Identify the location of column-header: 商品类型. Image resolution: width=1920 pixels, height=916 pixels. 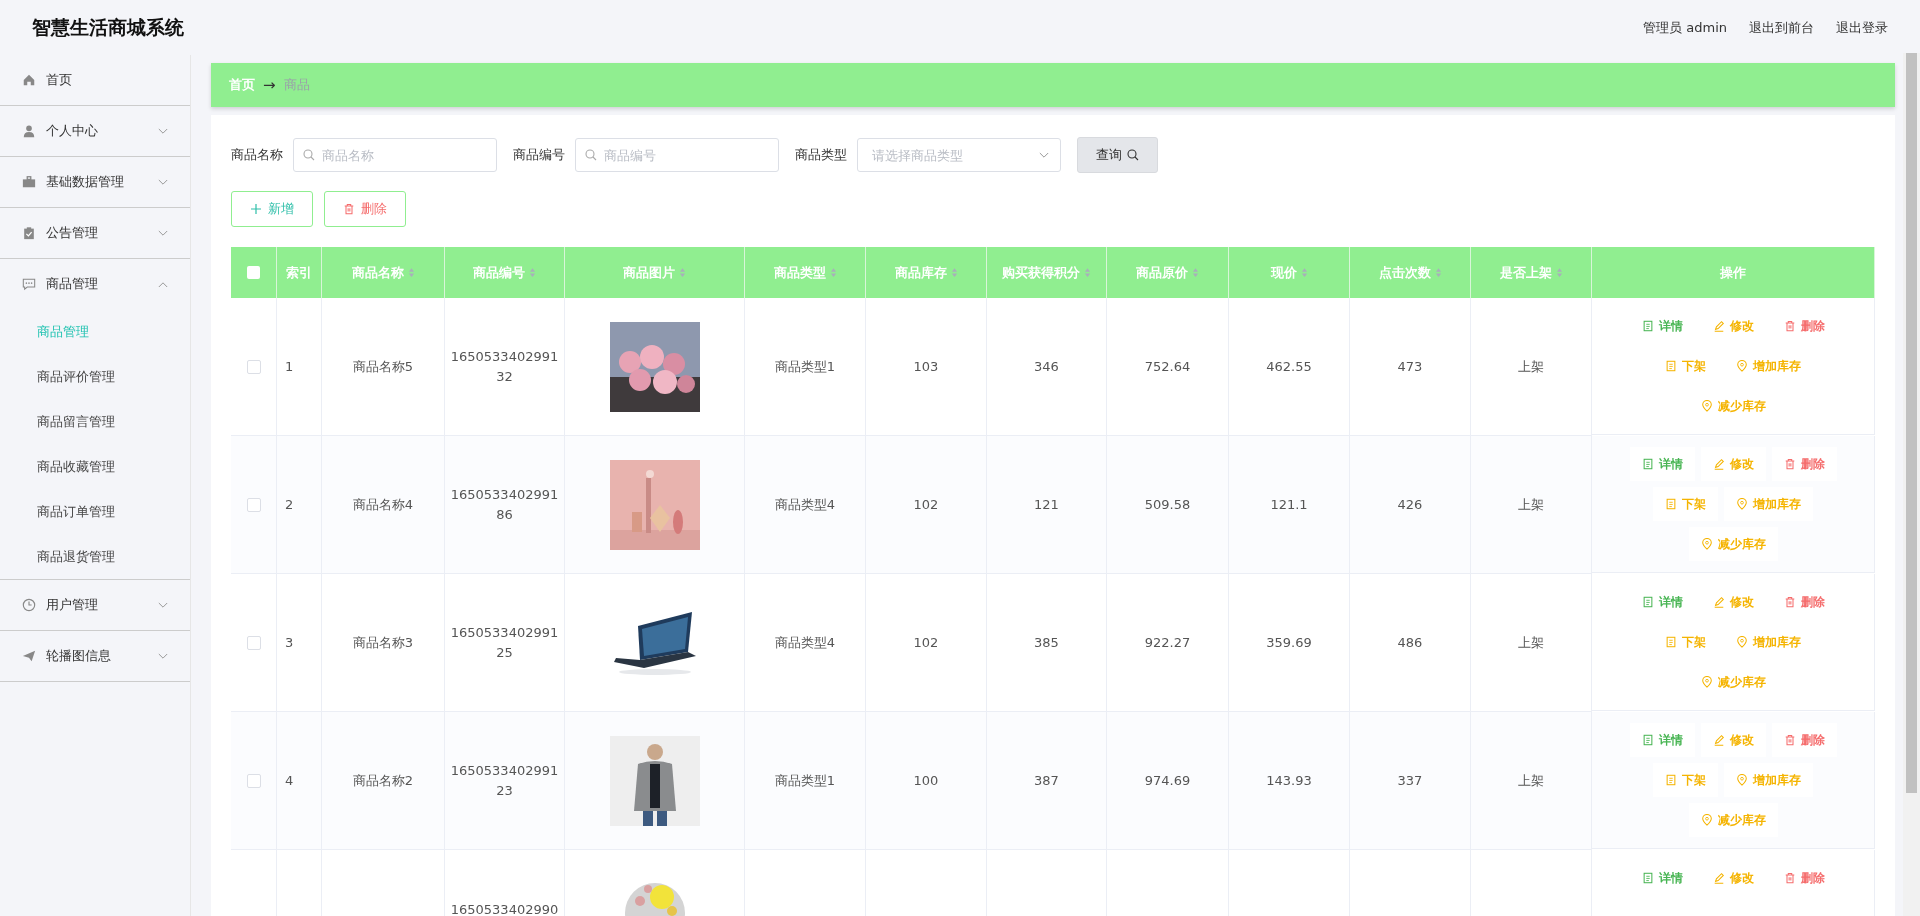
(805, 272).